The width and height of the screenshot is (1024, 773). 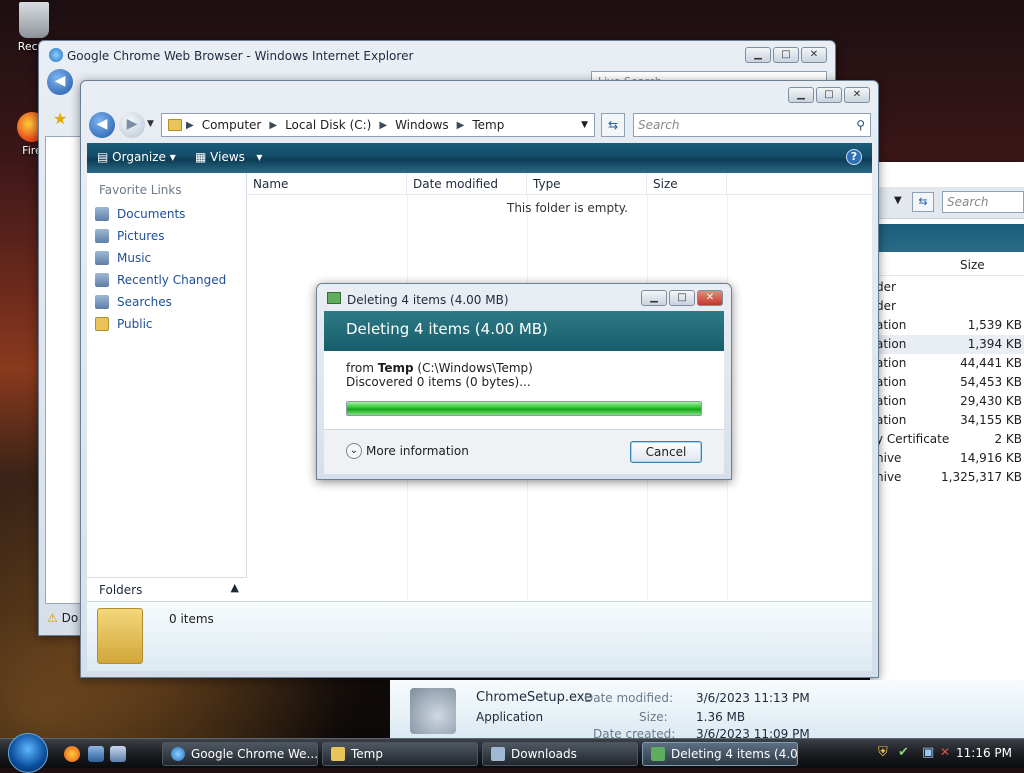 What do you see at coordinates (400, 754) in the screenshot?
I see `taskbar-button-temp: Temp` at bounding box center [400, 754].